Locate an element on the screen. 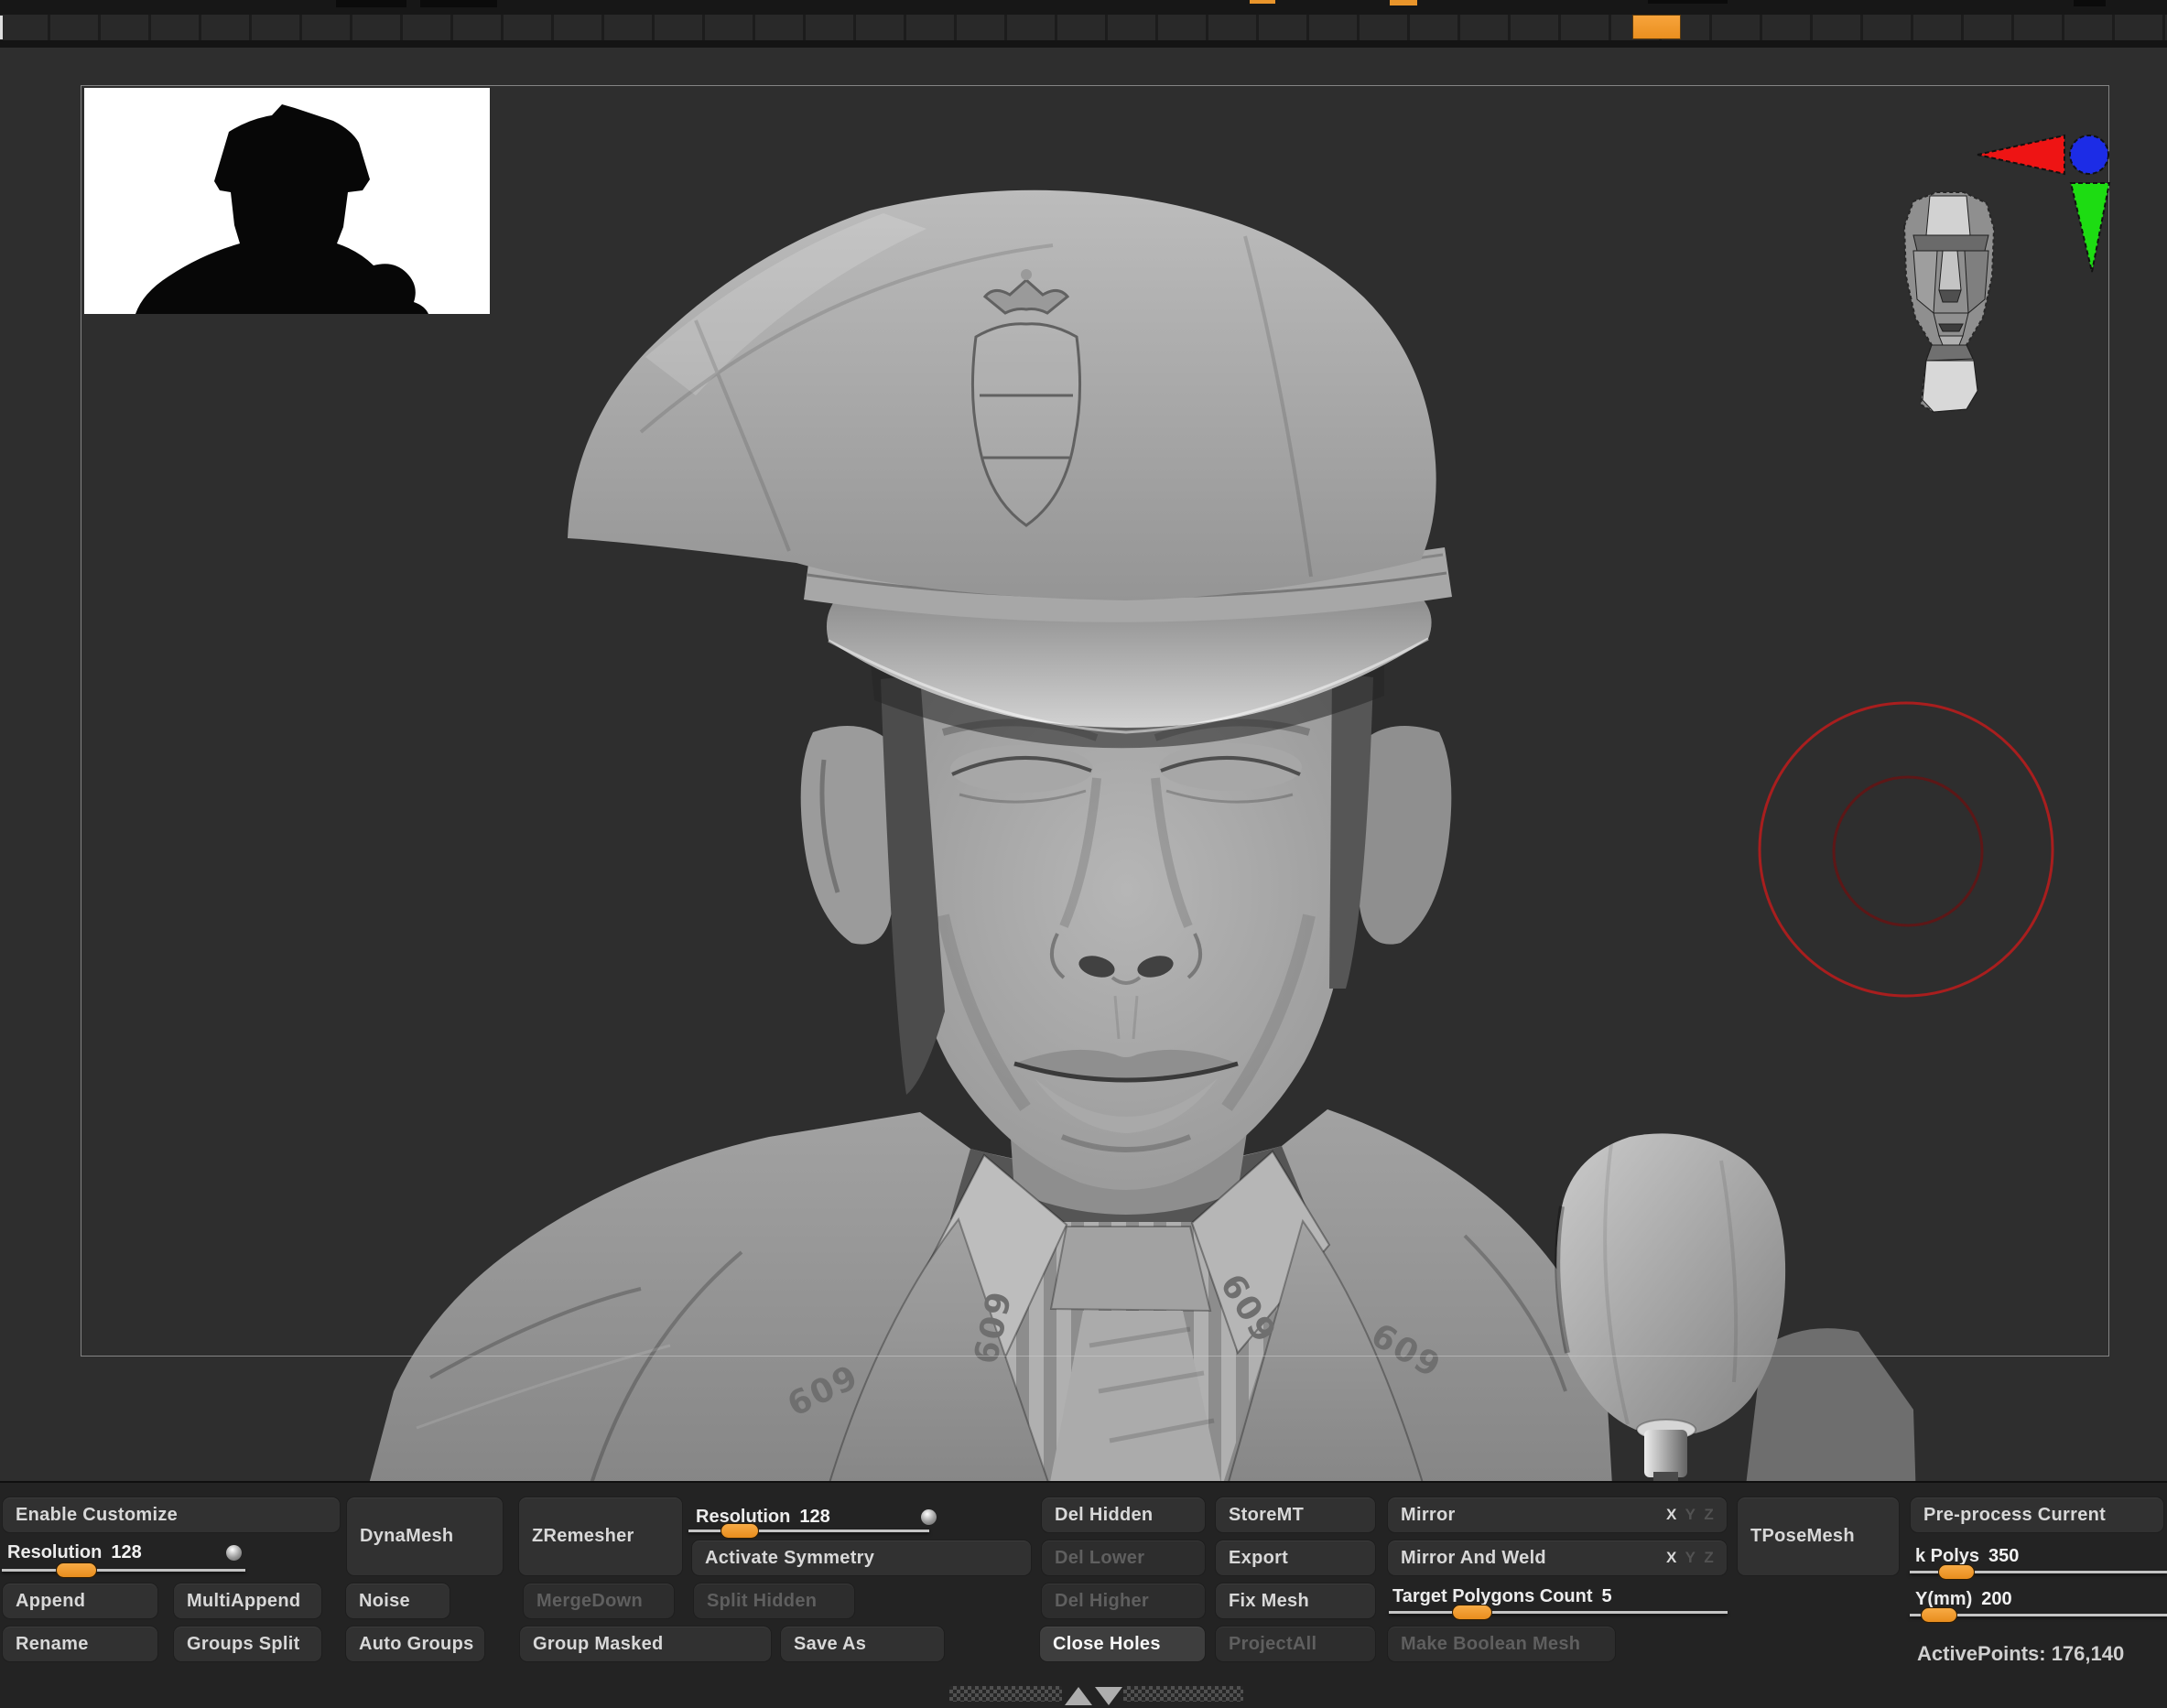 The width and height of the screenshot is (2167, 1708). project-all-button: ProjectAll is located at coordinates (1296, 1644).